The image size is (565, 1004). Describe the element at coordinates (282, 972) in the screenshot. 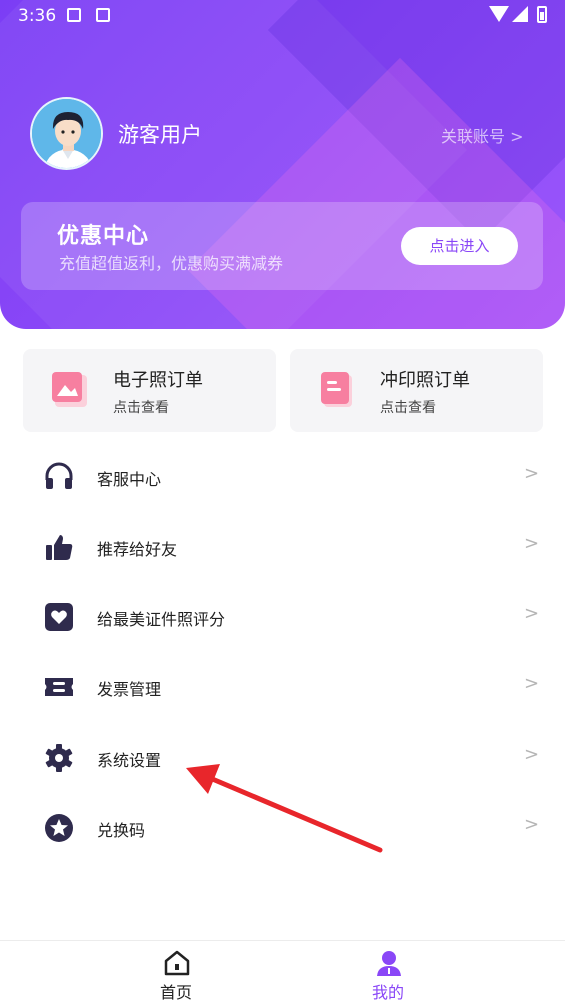

I see `bottom-tab-bar: 首页 我的` at that location.